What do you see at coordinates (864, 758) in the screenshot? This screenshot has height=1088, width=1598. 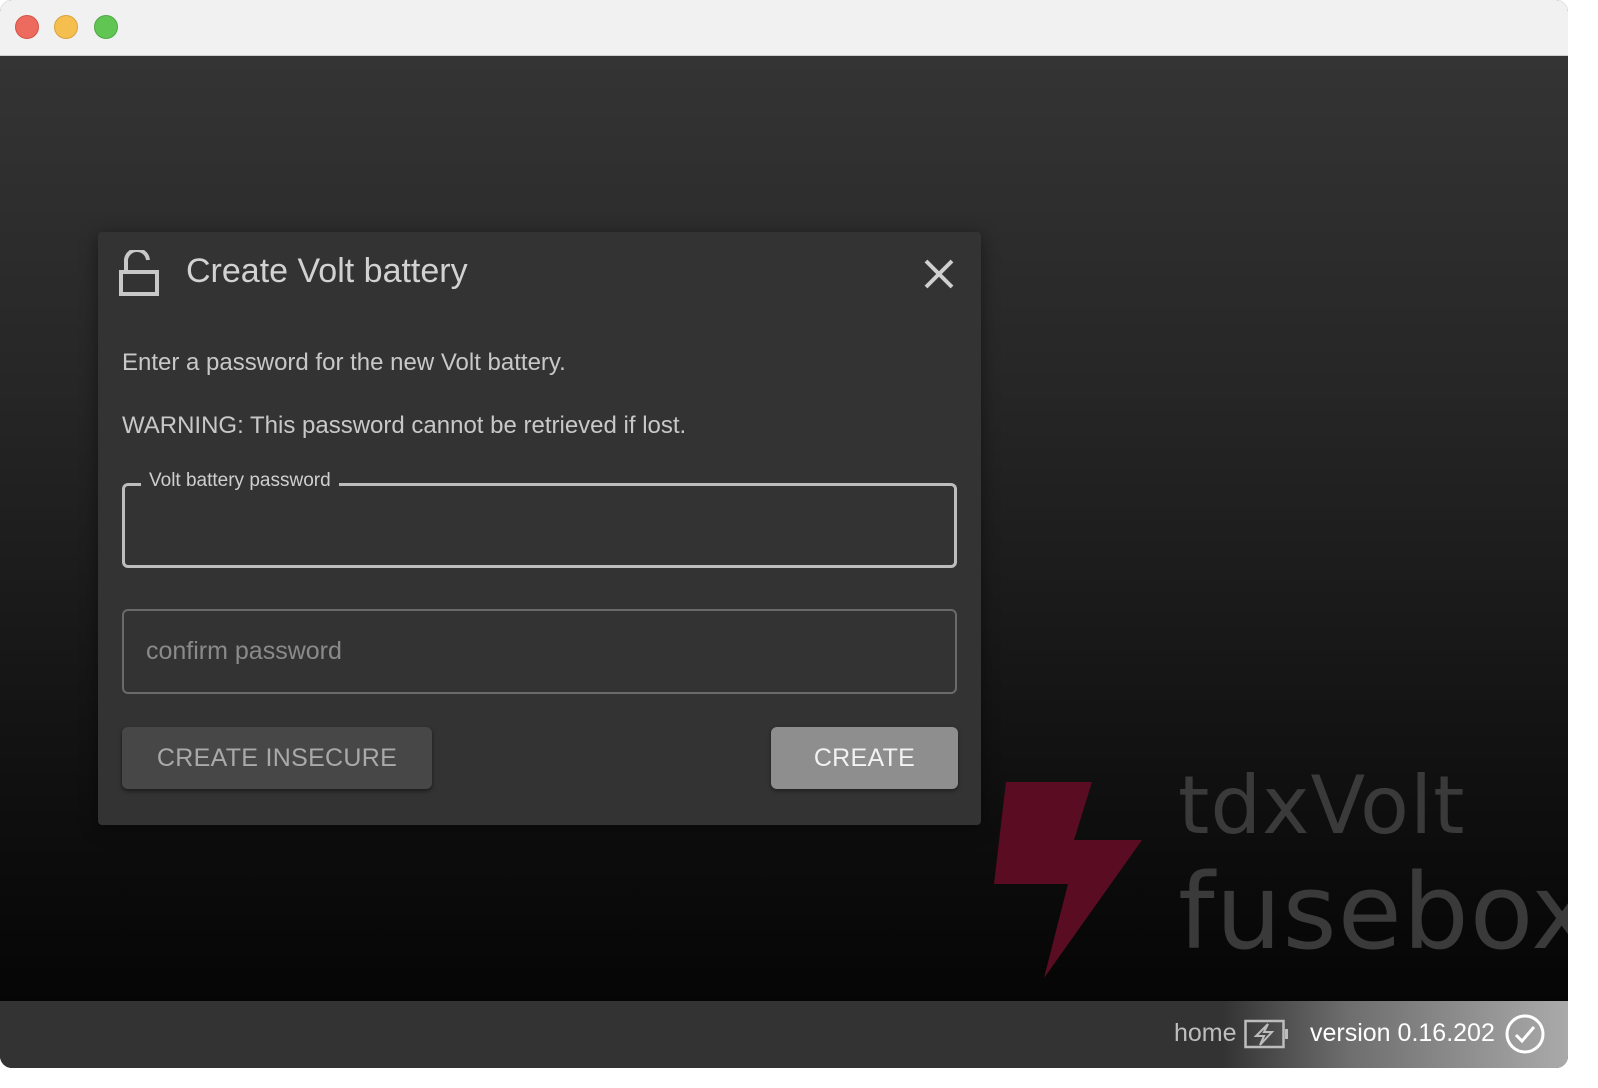 I see `create-button: CREATE` at bounding box center [864, 758].